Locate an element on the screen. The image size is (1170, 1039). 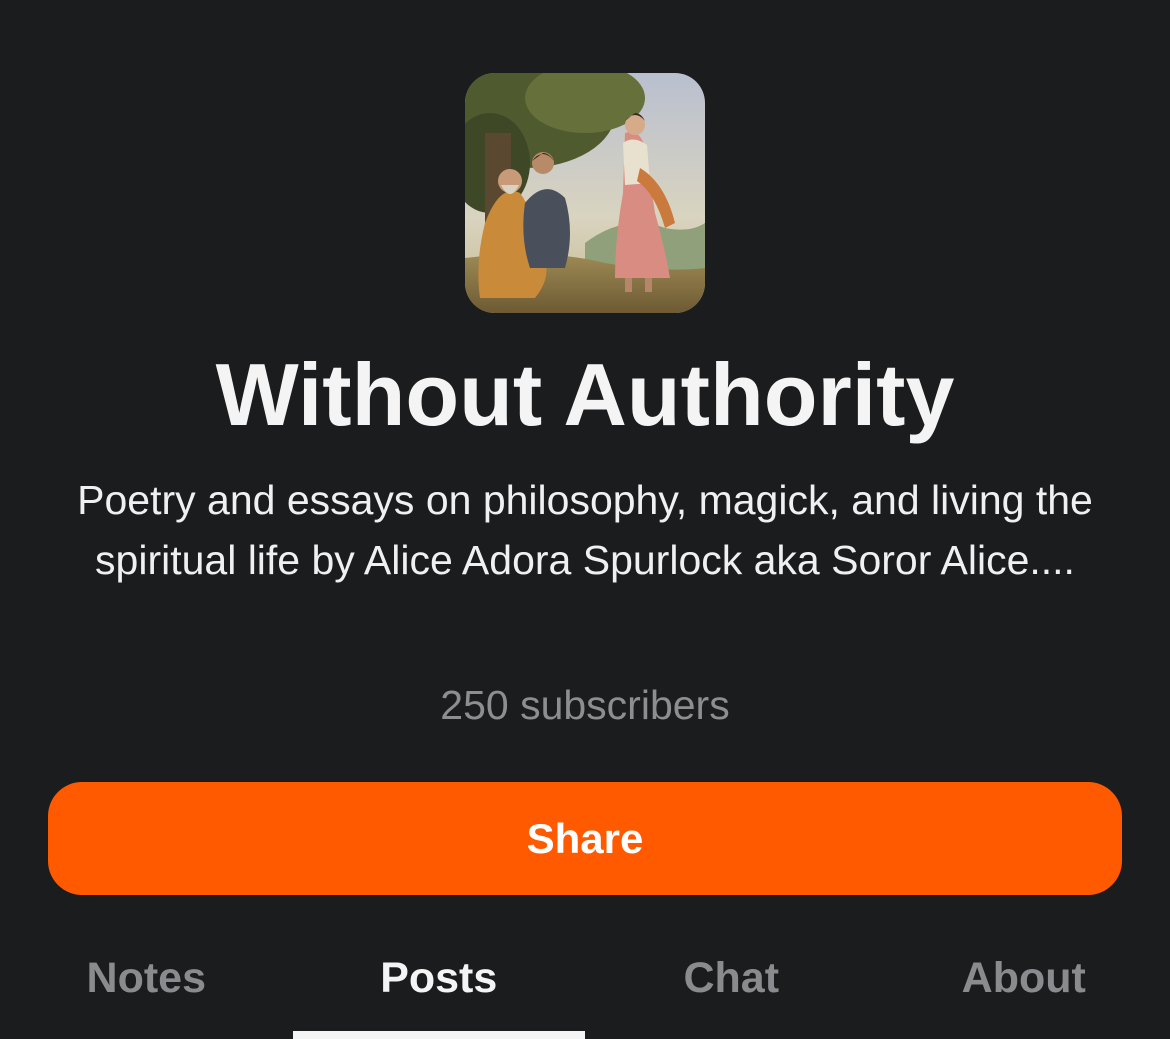
tab-bar: Notes Posts Chat About is located at coordinates (585, 989).